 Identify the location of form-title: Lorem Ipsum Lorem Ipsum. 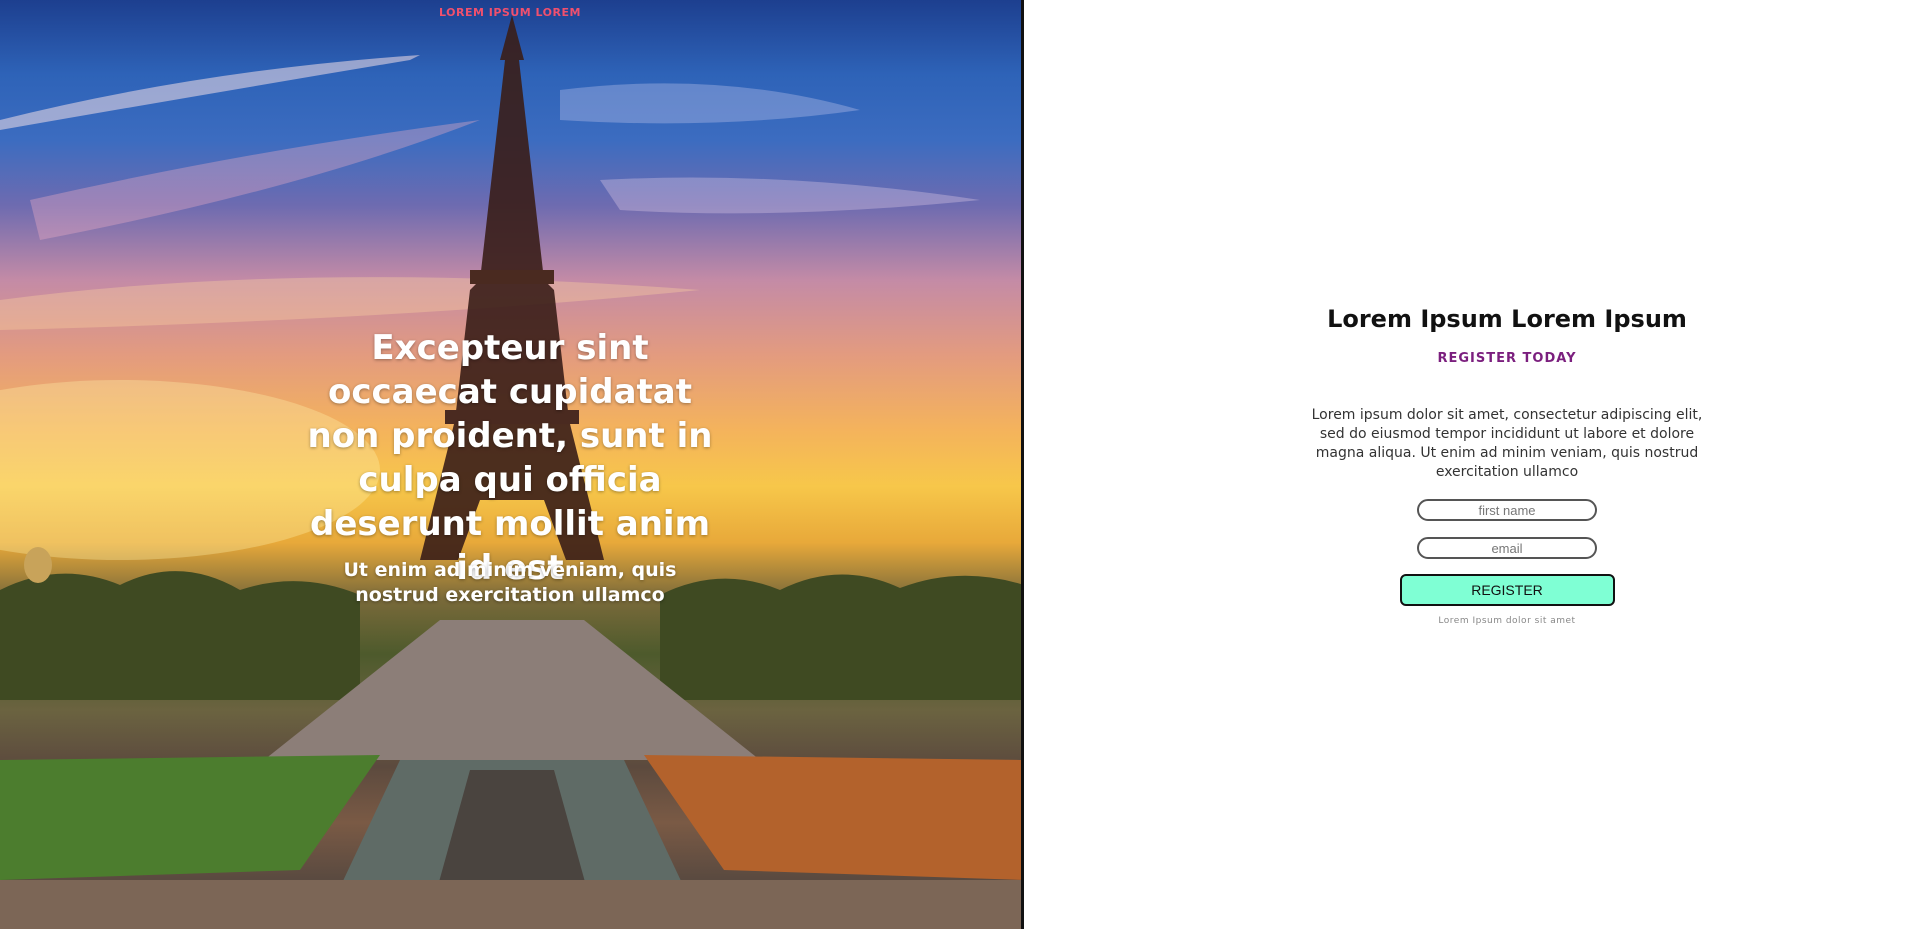
(1507, 319).